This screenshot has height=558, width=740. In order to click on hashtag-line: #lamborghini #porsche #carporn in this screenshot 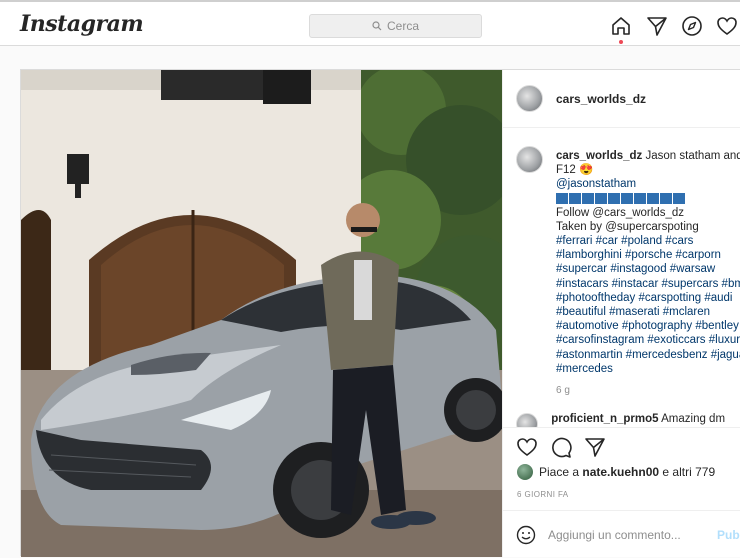, I will do `click(648, 255)`.